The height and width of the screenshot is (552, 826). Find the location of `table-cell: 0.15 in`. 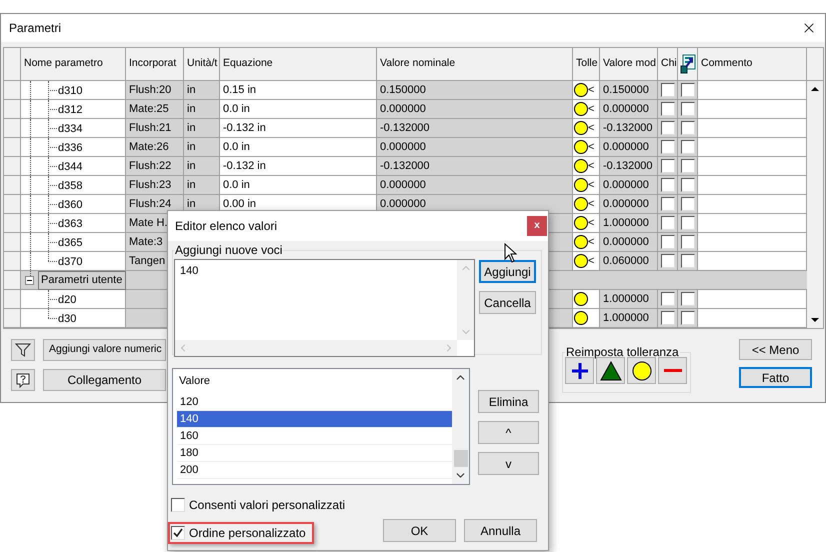

table-cell: 0.15 in is located at coordinates (298, 90).